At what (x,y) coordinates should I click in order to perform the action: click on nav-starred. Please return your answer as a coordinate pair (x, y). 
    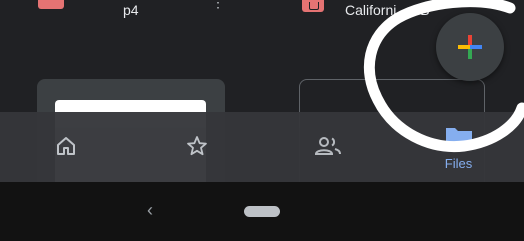
    Looking at the image, I should click on (196, 147).